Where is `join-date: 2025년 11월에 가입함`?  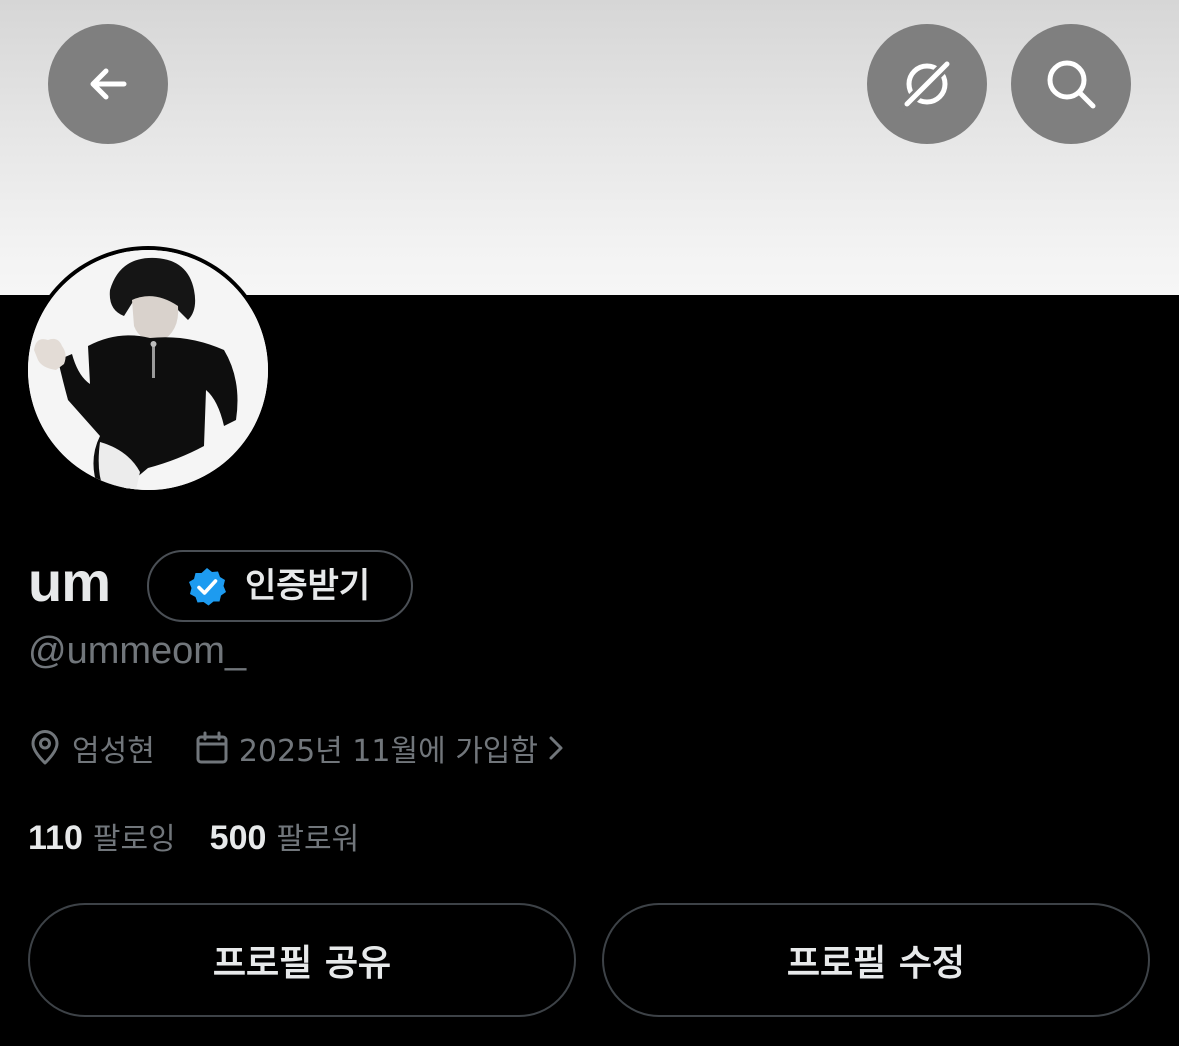
join-date: 2025년 11월에 가입함 is located at coordinates (379, 748).